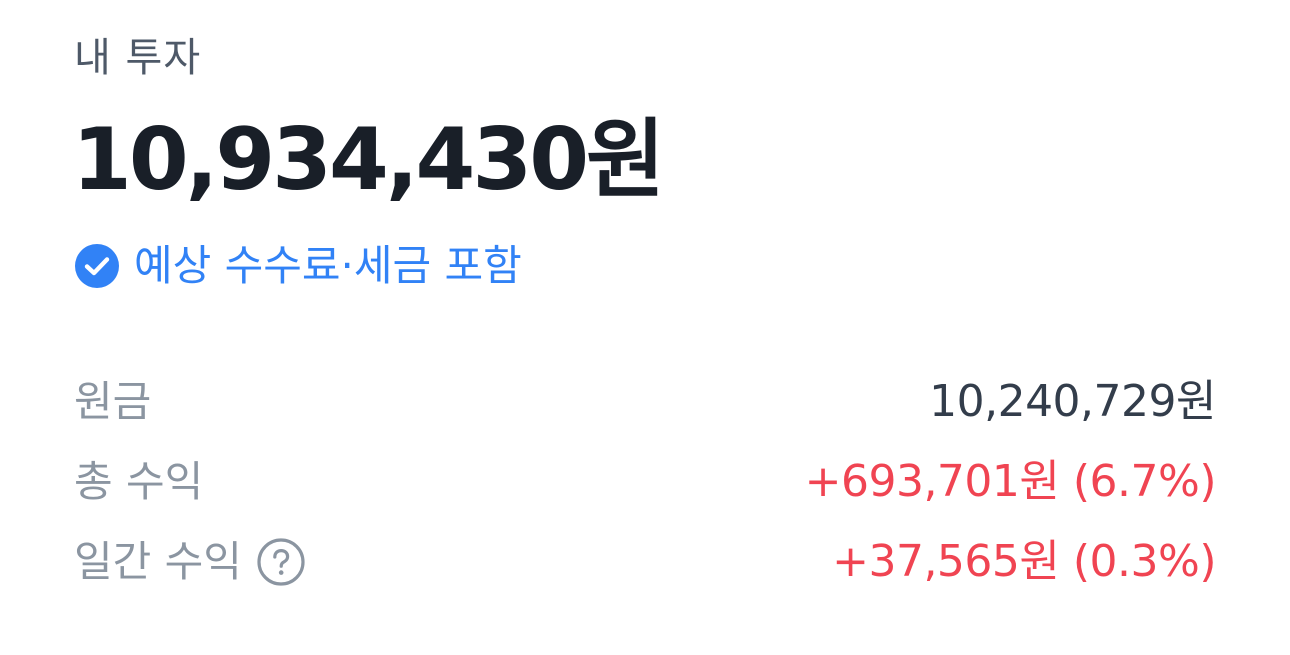  I want to click on fee-tax-included-toggle: 예상 수수료·세금 포함, so click(298, 266).